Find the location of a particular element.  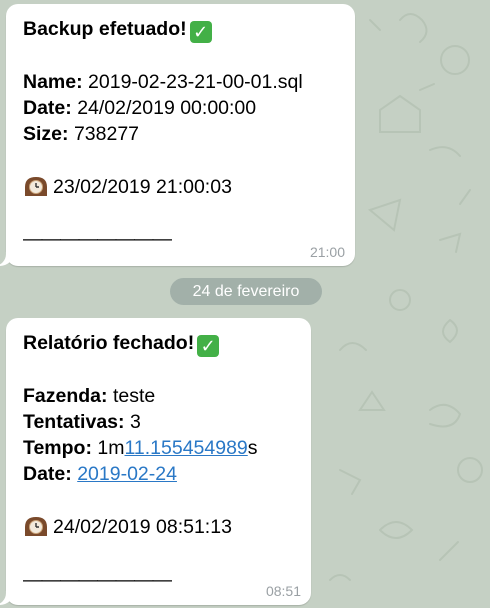

field-date: Date: 2019-02-24 is located at coordinates (100, 474).